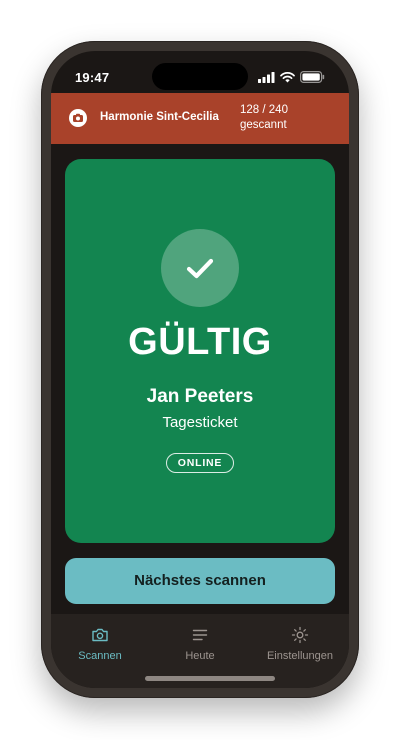 This screenshot has height=740, width=400. What do you see at coordinates (200, 463) in the screenshot?
I see `online-badge: ONLINE` at bounding box center [200, 463].